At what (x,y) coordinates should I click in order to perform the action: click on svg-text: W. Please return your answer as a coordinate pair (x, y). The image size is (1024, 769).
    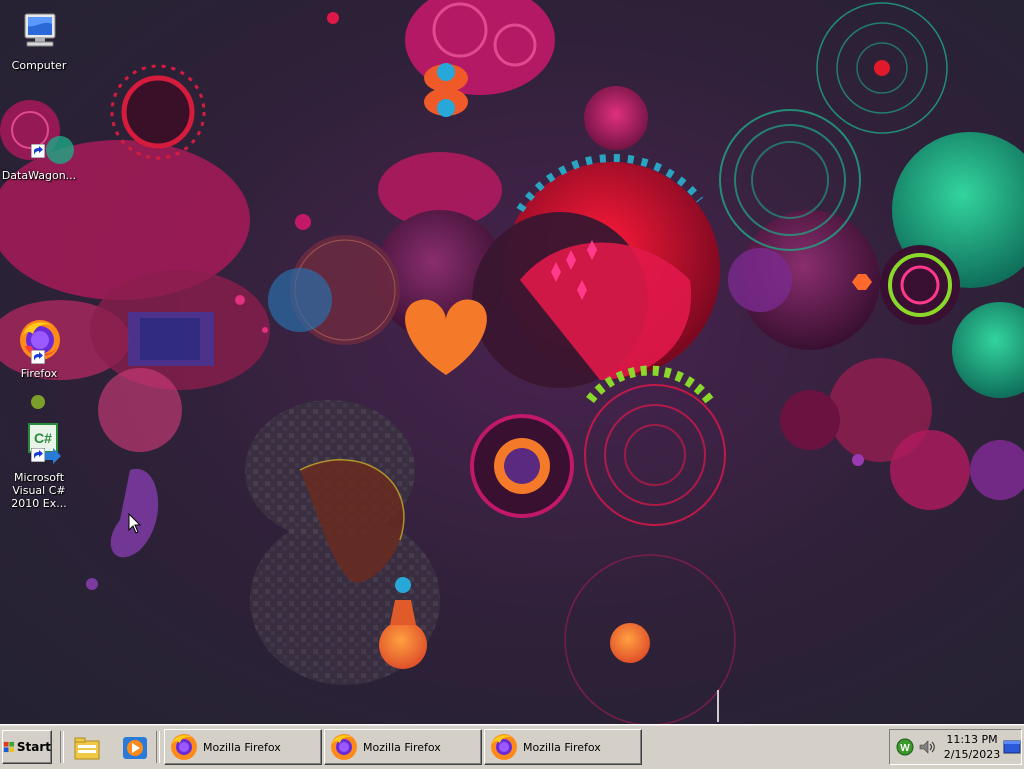
    Looking at the image, I should click on (905, 748).